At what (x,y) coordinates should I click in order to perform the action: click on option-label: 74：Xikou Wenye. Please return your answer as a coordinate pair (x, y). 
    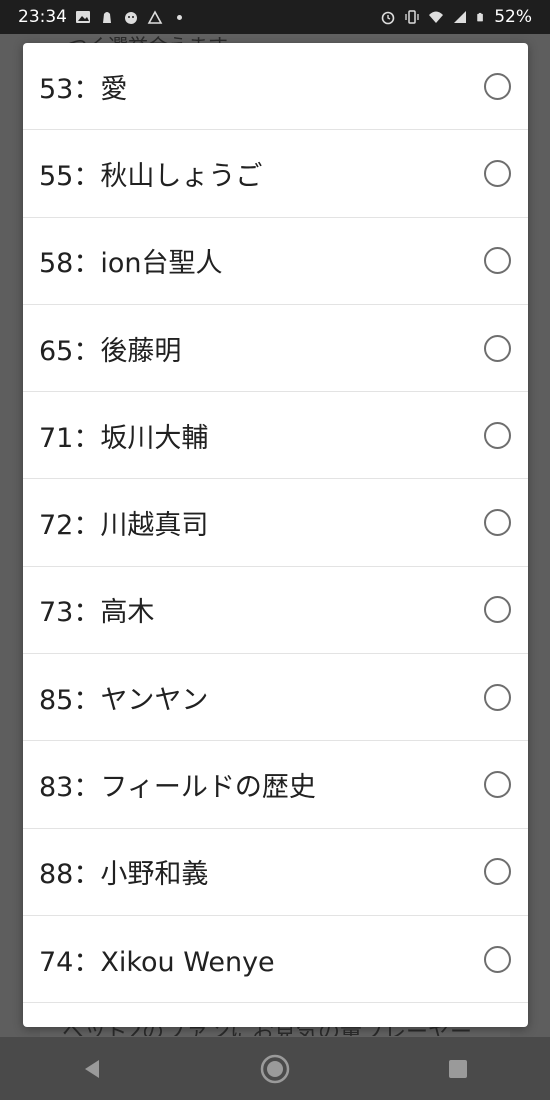
    Looking at the image, I should click on (157, 962).